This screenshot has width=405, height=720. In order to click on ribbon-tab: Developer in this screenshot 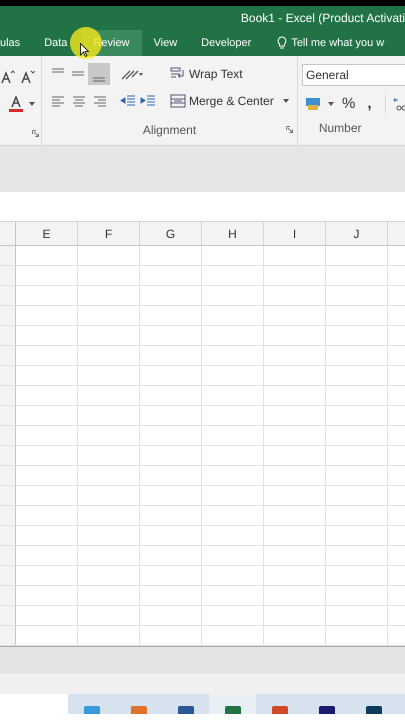, I will do `click(226, 43)`.